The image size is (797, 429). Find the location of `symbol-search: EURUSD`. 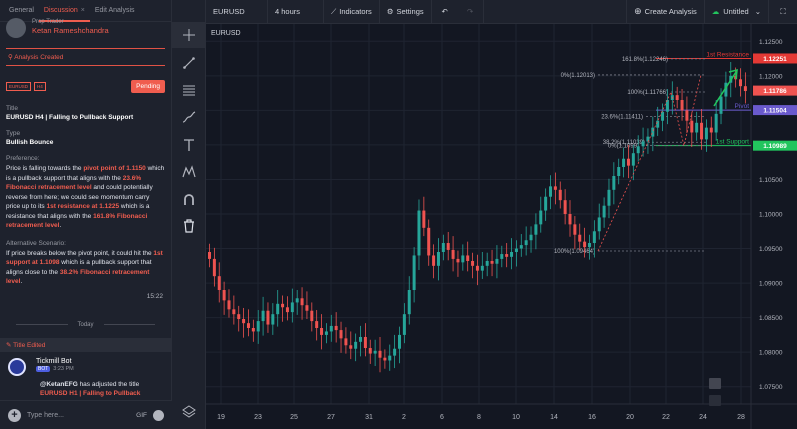

symbol-search: EURUSD is located at coordinates (237, 12).